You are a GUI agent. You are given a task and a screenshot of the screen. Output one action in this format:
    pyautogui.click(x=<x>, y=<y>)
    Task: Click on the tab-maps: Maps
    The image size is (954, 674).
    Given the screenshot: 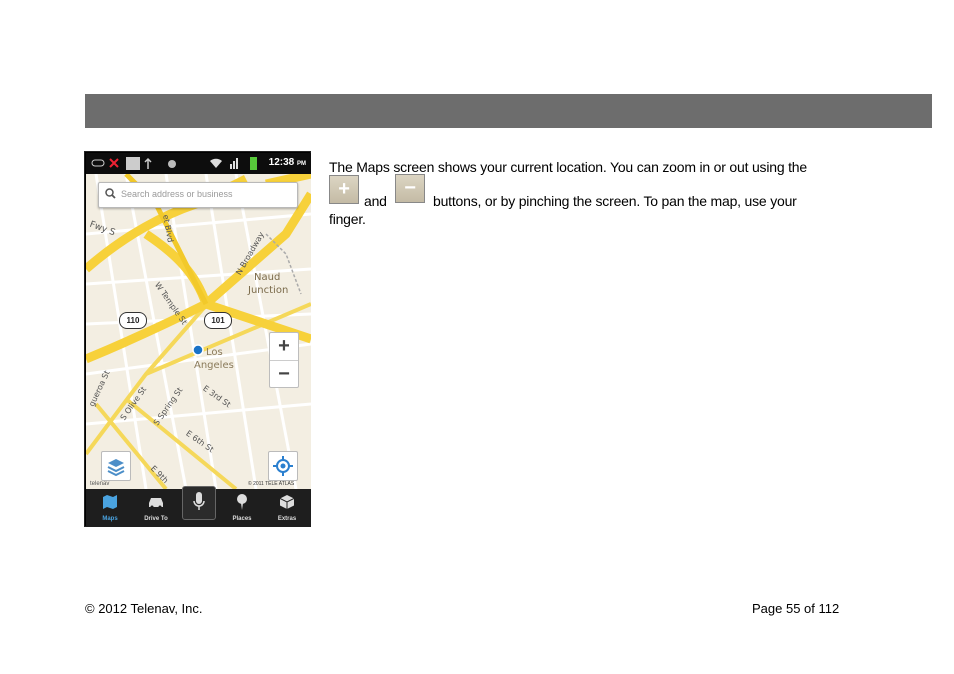 What is the action you would take?
    pyautogui.click(x=110, y=508)
    